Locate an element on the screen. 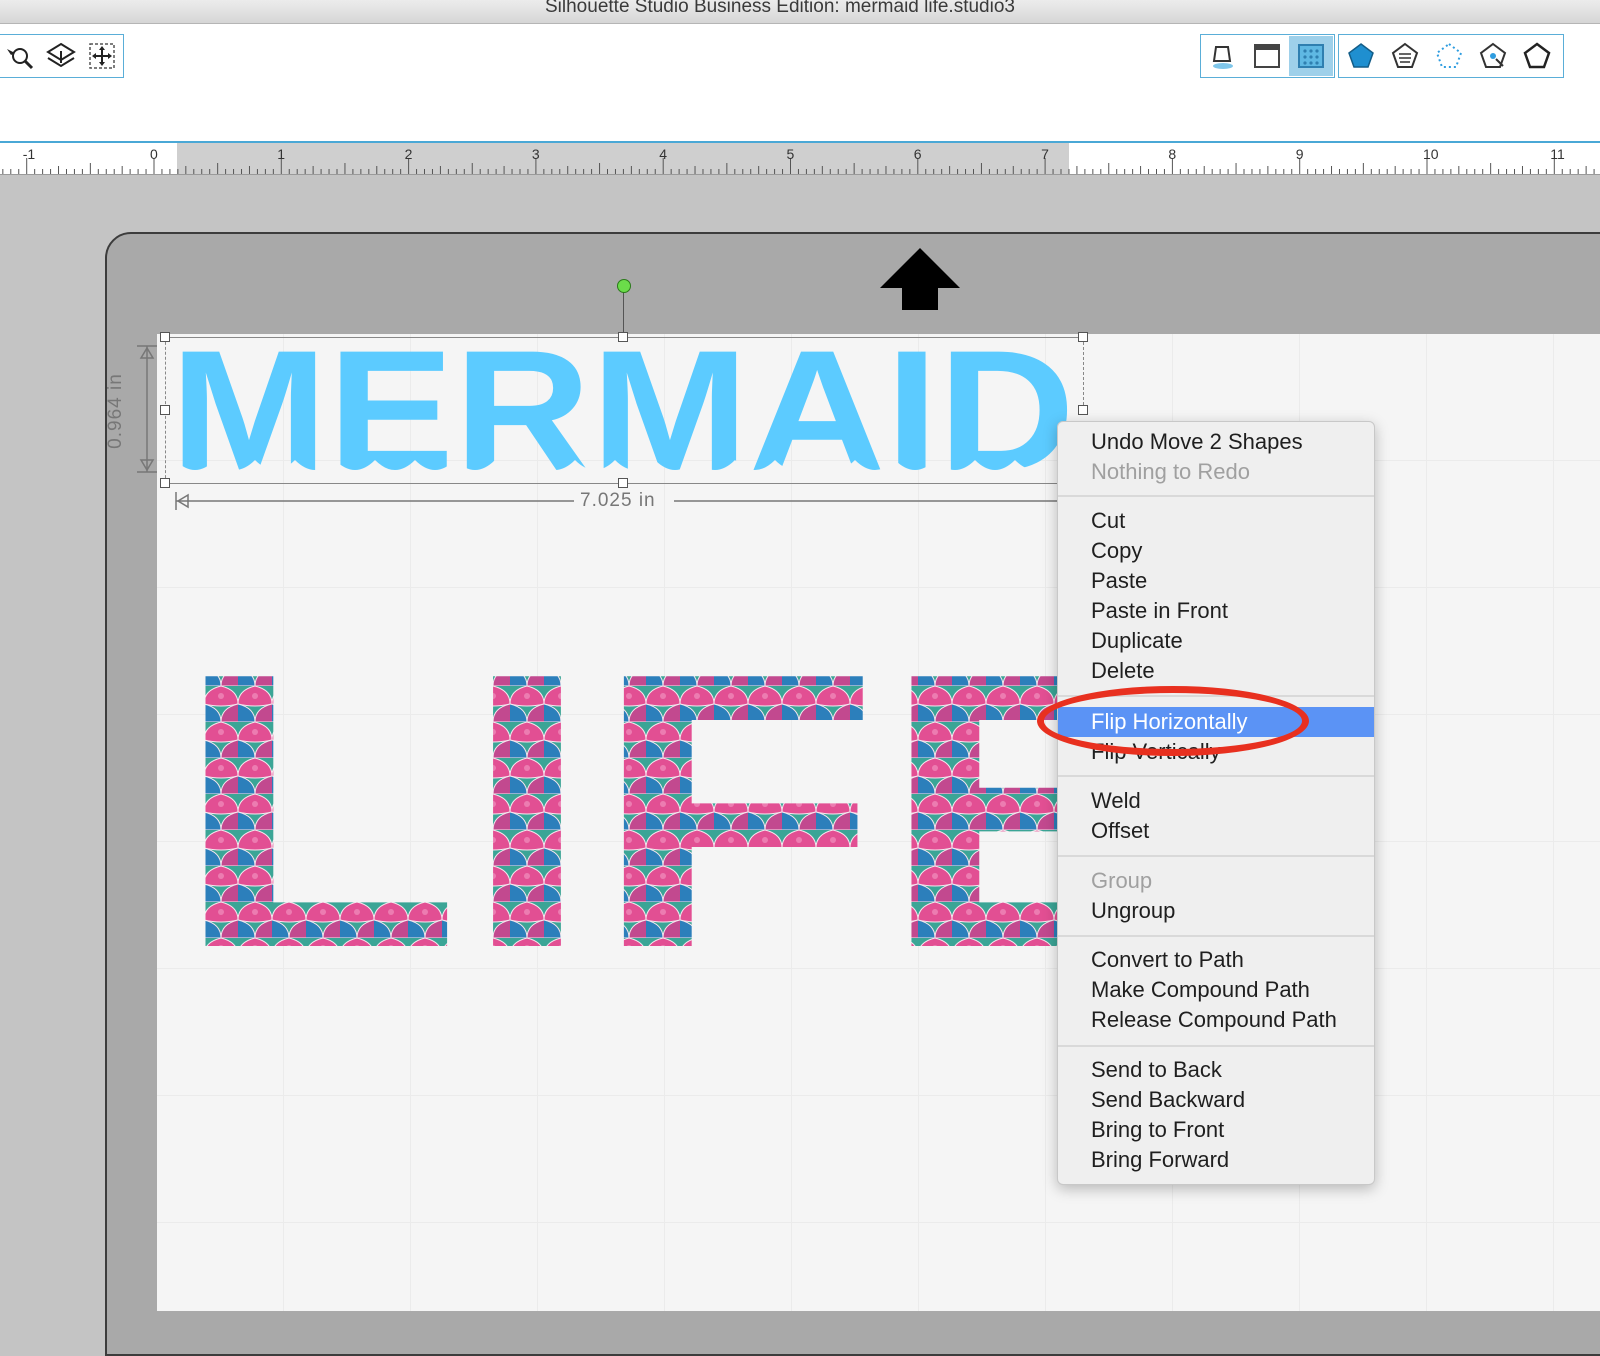 This screenshot has width=1600, height=1356. ruler-label: 2 is located at coordinates (409, 154).